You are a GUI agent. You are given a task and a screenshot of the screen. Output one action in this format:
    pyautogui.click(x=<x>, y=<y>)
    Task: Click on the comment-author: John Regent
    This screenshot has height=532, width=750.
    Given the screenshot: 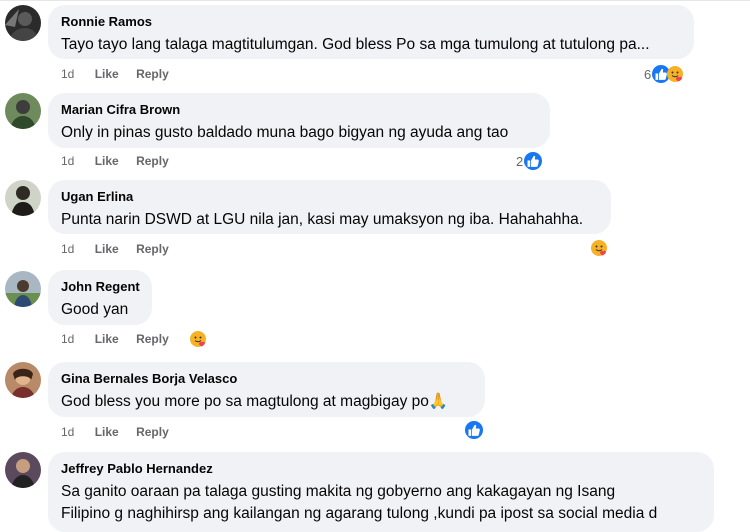 What is the action you would take?
    pyautogui.click(x=100, y=287)
    